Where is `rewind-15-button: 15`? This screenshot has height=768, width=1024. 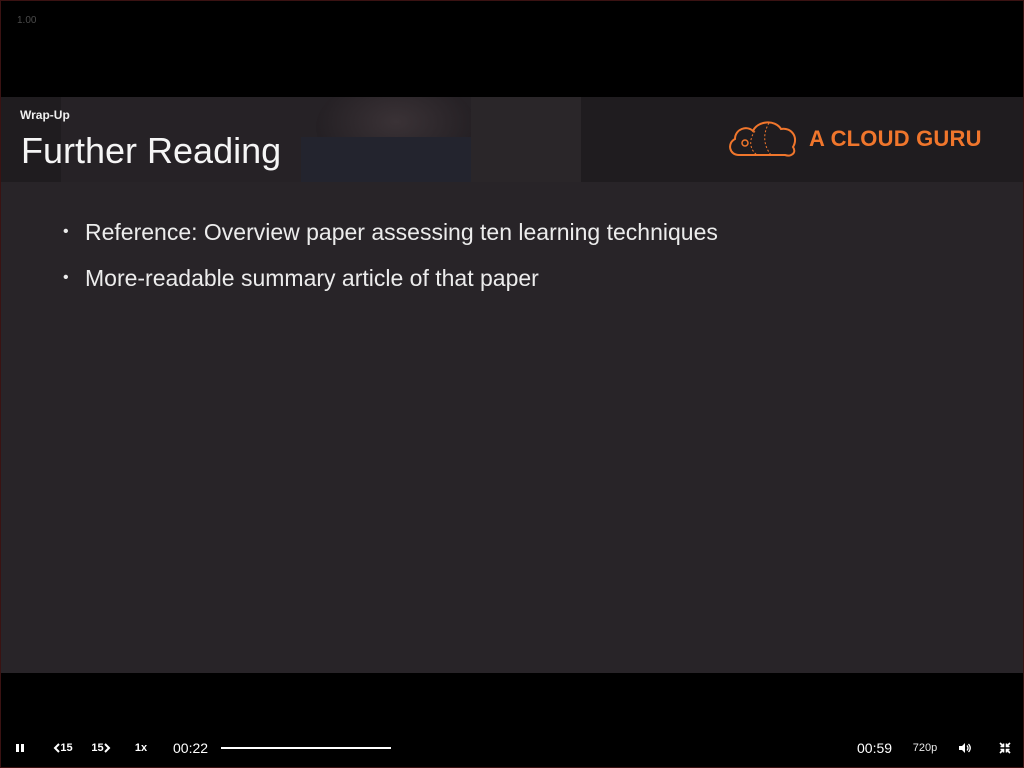 rewind-15-button: 15 is located at coordinates (63, 748).